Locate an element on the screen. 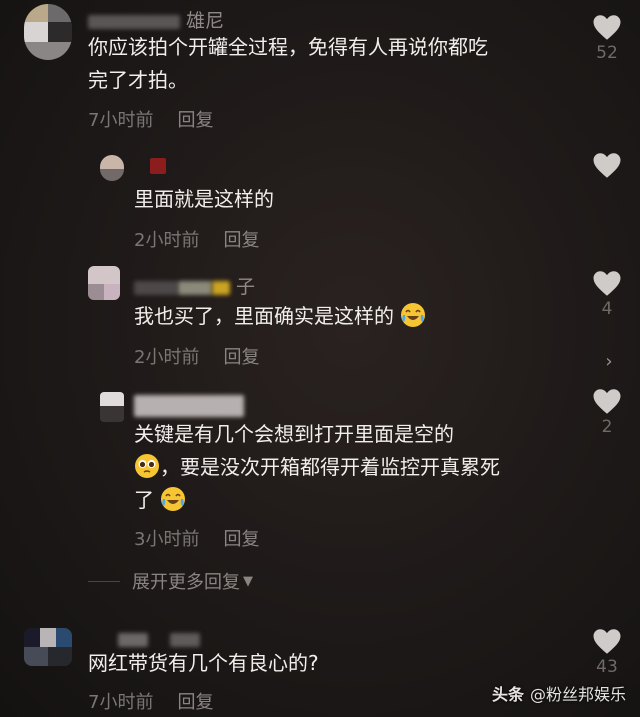 The image size is (640, 717). divider-line is located at coordinates (104, 581).